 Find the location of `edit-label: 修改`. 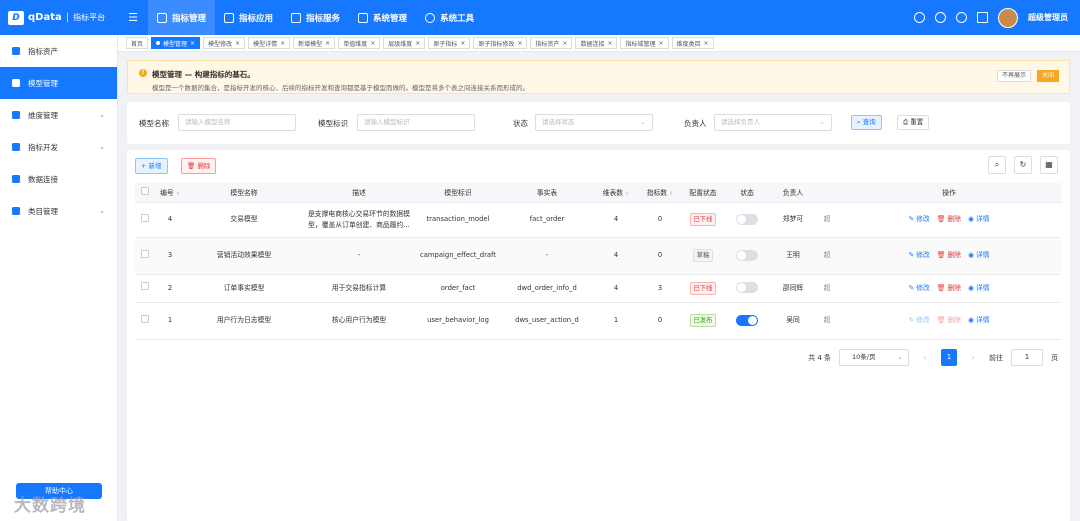

edit-label: 修改 is located at coordinates (923, 219).